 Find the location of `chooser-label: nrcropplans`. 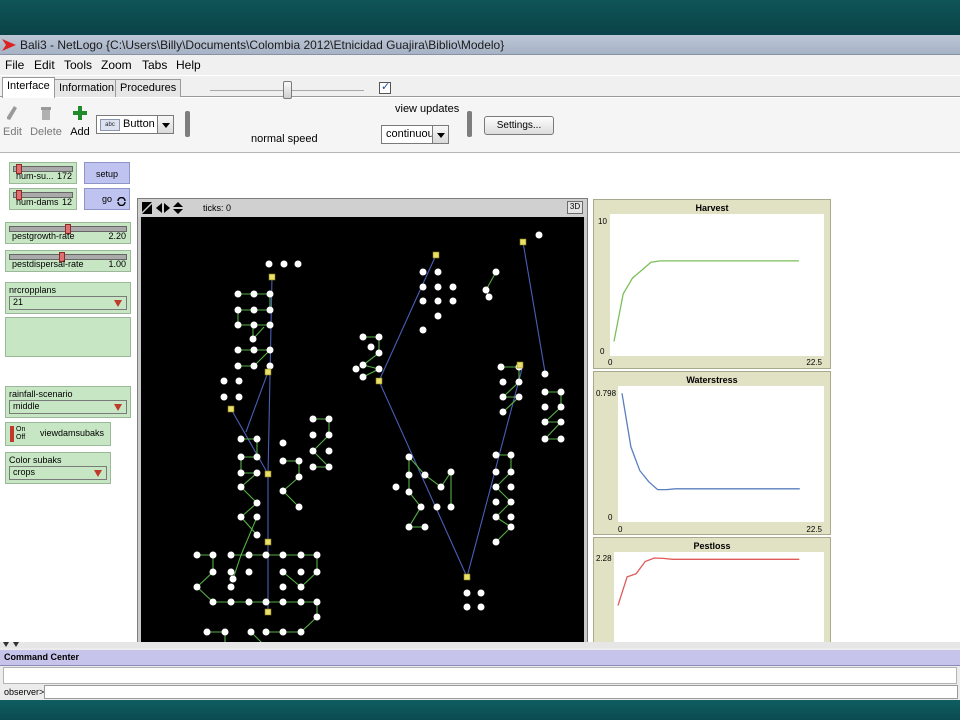

chooser-label: nrcropplans is located at coordinates (33, 290).